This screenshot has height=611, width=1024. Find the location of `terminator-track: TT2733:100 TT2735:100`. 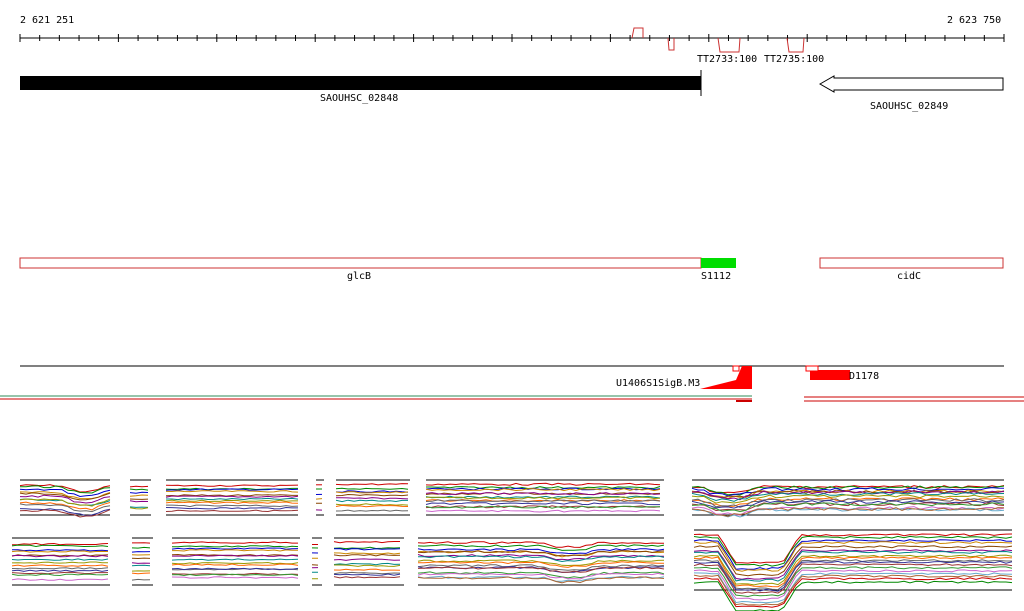

terminator-track: TT2733:100 TT2735:100 is located at coordinates (727, 46).